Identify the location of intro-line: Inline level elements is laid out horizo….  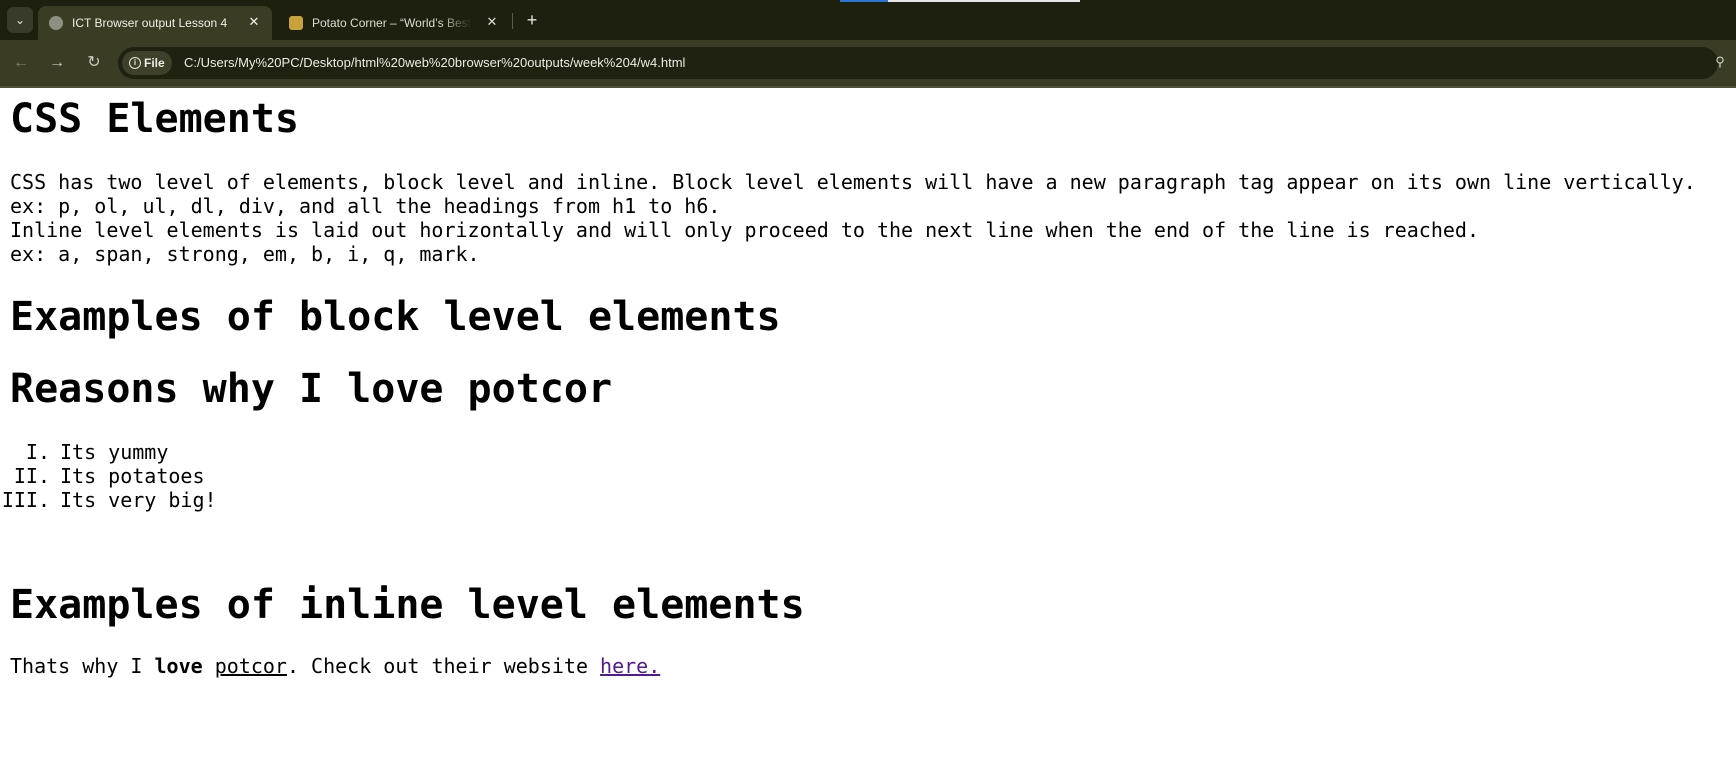
(745, 230).